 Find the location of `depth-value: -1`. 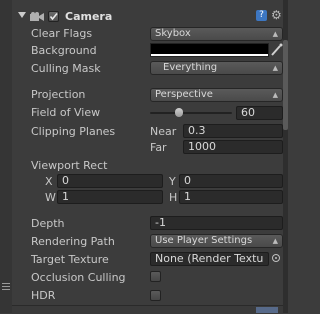

depth-value: -1 is located at coordinates (160, 222).